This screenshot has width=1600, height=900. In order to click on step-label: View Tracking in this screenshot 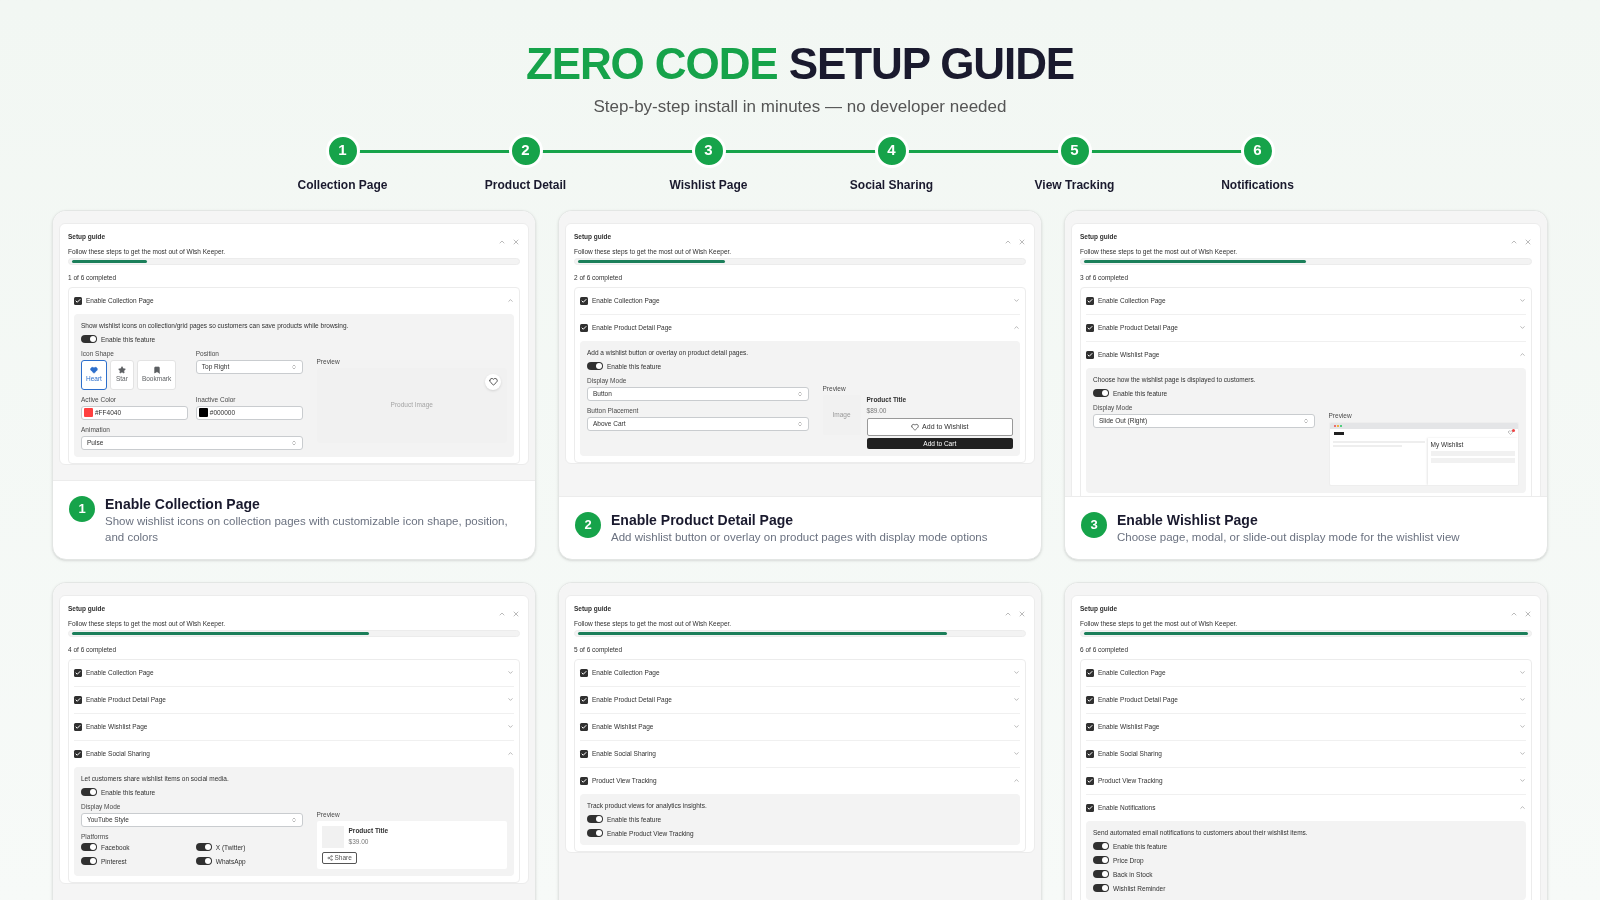, I will do `click(1074, 185)`.